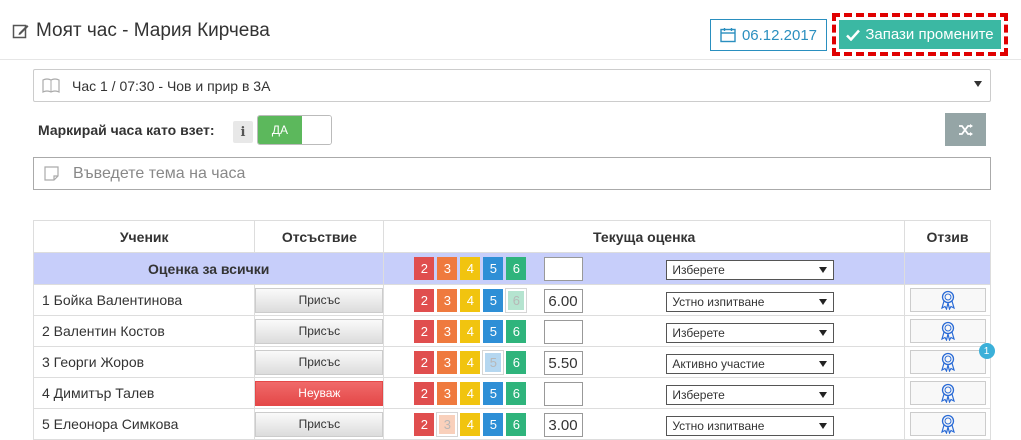 The width and height of the screenshot is (1021, 440). What do you see at coordinates (644, 236) in the screenshot?
I see `header-current-grade: Текуща оценка` at bounding box center [644, 236].